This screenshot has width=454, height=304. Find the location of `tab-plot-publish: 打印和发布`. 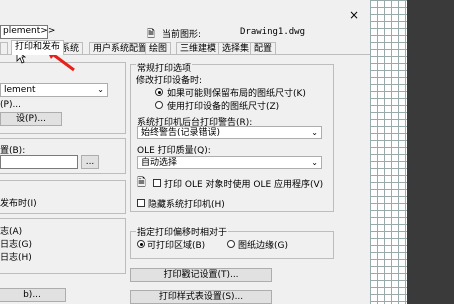

tab-plot-publish: 打印和发布 is located at coordinates (38, 47).